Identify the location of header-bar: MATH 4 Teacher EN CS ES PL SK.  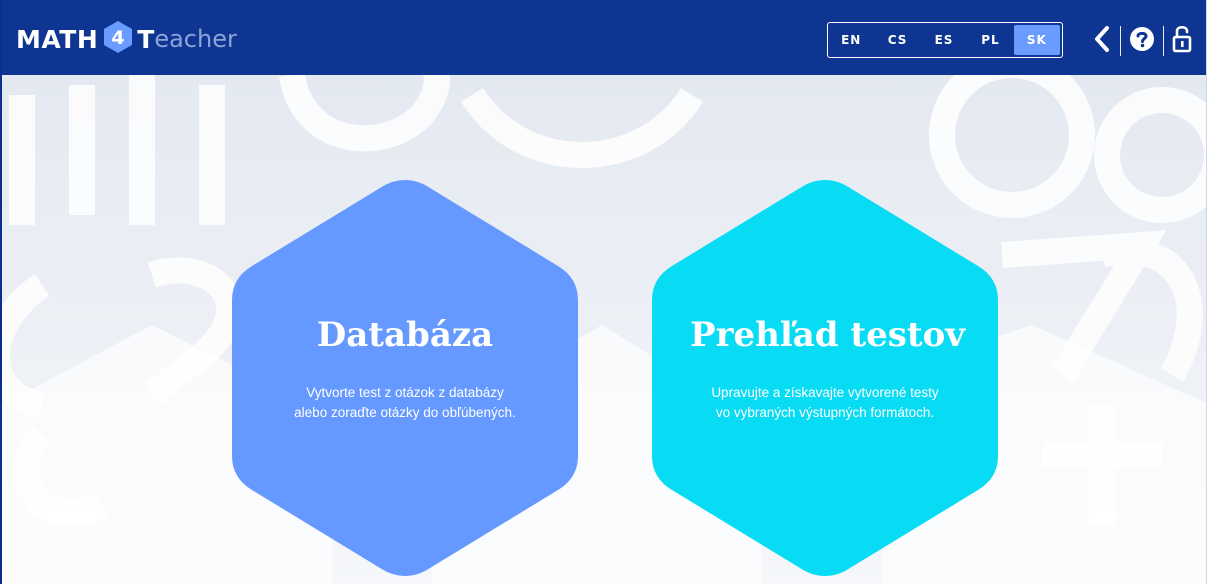
(604, 37).